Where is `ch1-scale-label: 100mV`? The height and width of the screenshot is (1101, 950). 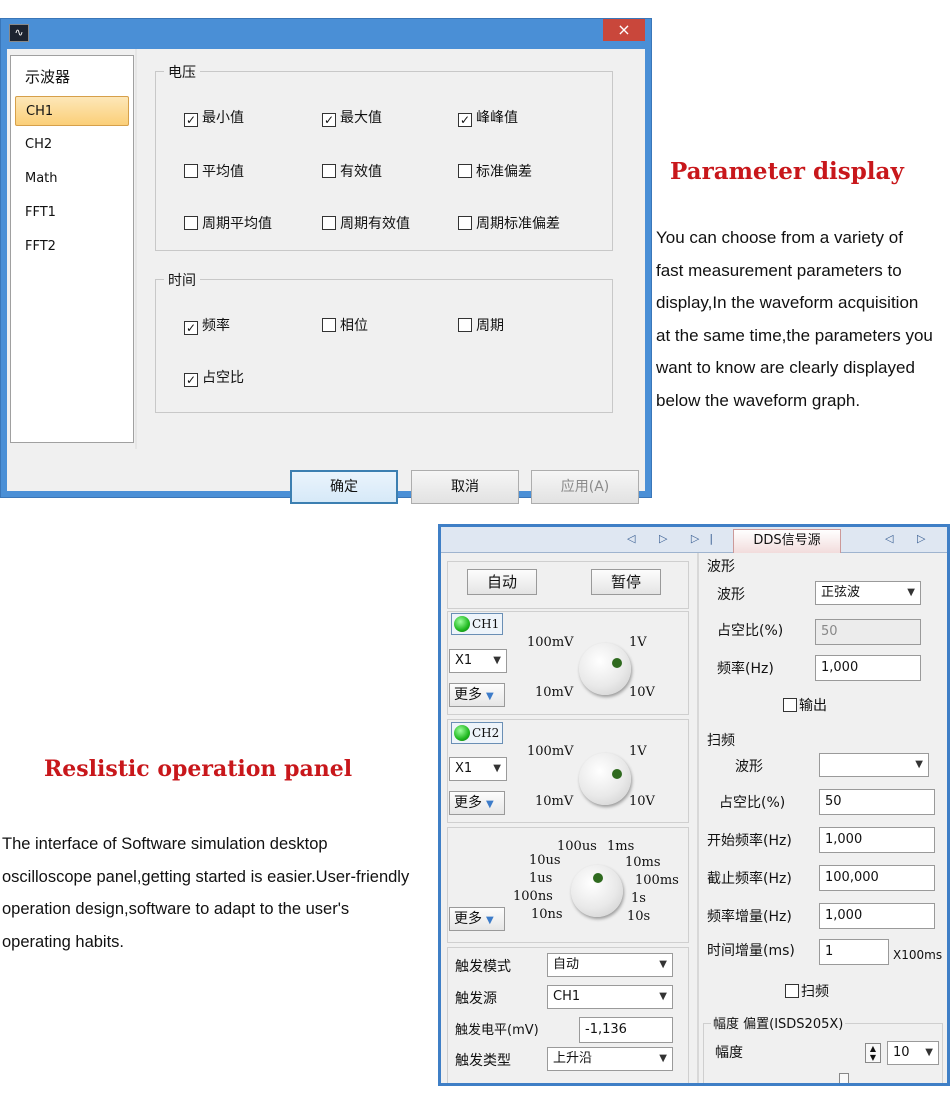 ch1-scale-label: 100mV is located at coordinates (550, 642).